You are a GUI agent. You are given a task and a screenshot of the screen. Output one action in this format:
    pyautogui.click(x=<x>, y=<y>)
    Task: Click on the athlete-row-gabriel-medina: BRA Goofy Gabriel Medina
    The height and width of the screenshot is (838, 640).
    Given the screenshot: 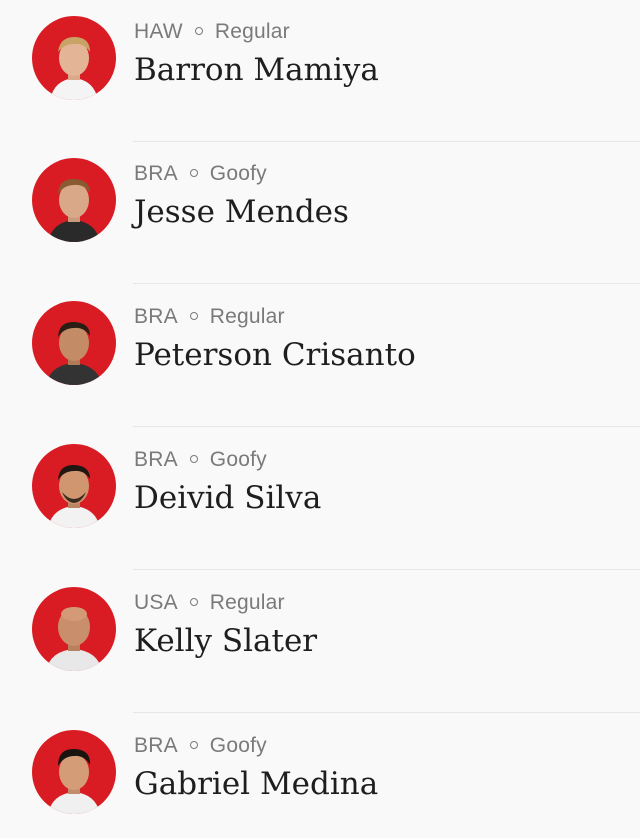 What is the action you would take?
    pyautogui.click(x=320, y=776)
    